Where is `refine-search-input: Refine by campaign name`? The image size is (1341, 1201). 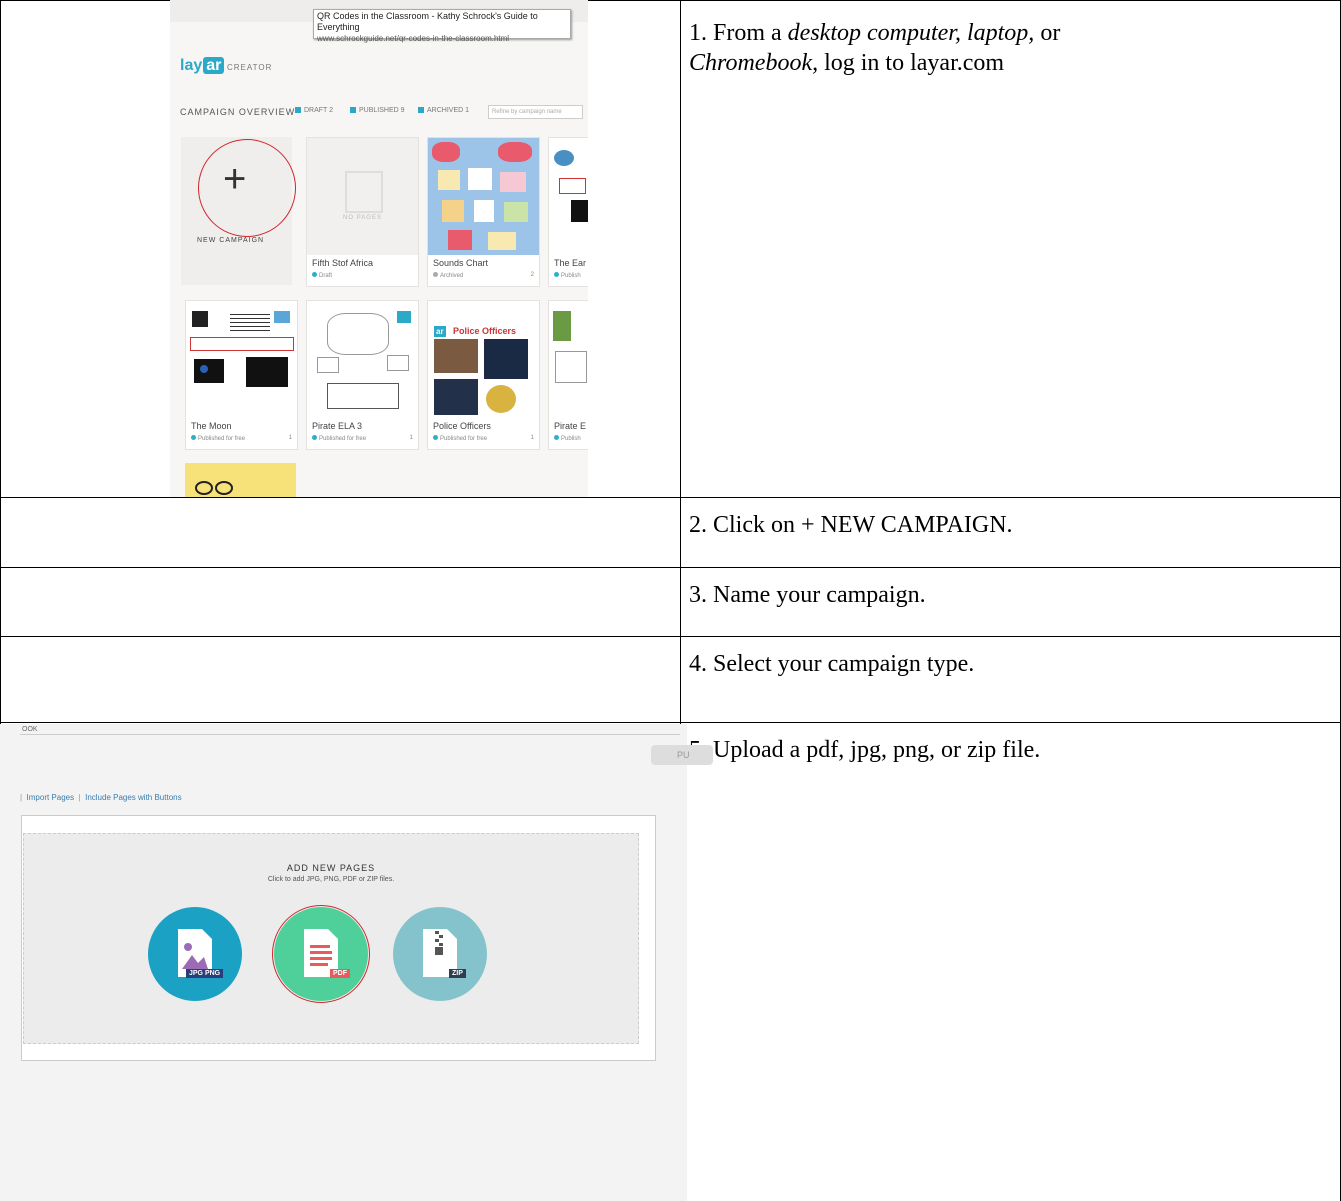
refine-search-input: Refine by campaign name is located at coordinates (535, 112).